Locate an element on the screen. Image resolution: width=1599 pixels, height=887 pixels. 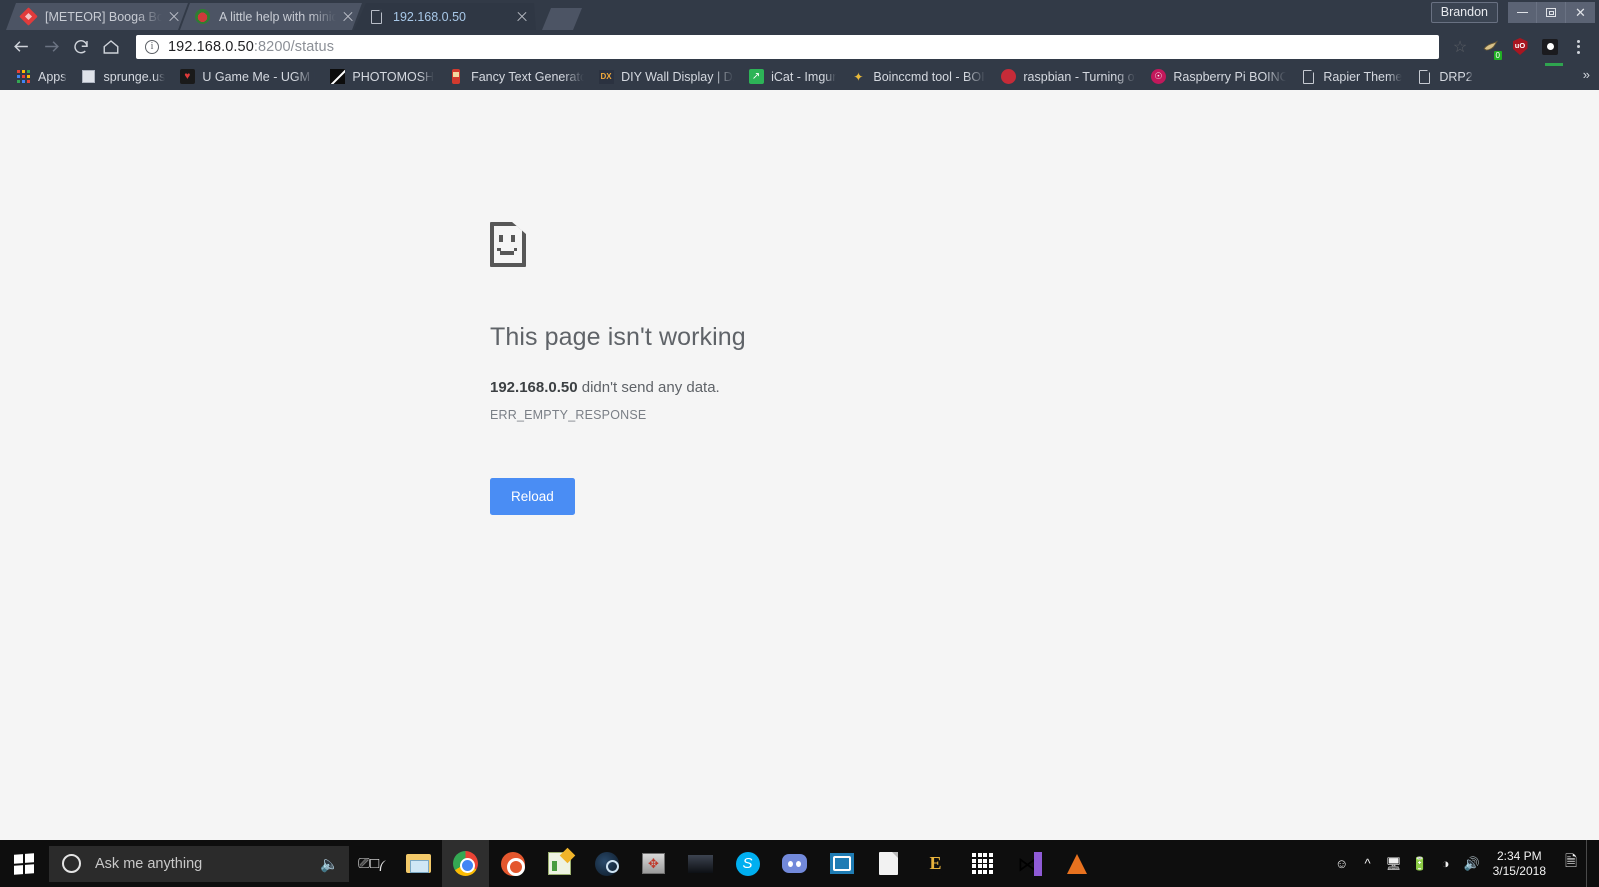
start-button is located at coordinates (23, 863).